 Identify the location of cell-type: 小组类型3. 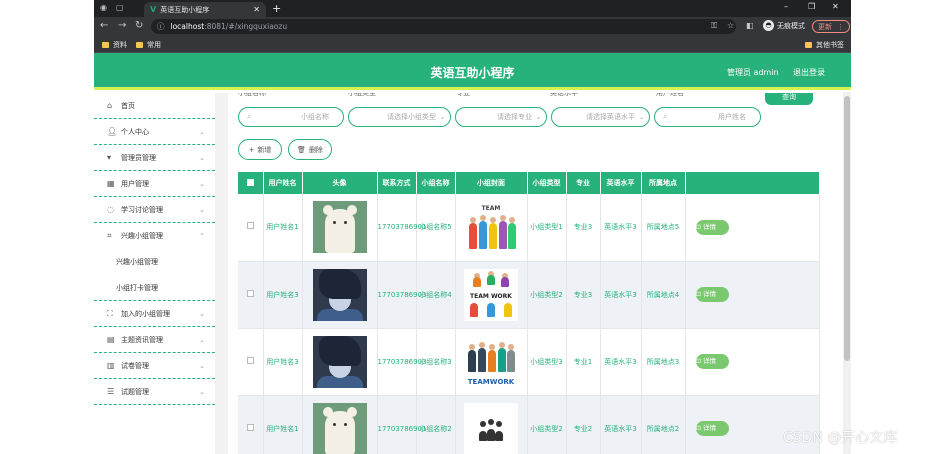
(547, 362).